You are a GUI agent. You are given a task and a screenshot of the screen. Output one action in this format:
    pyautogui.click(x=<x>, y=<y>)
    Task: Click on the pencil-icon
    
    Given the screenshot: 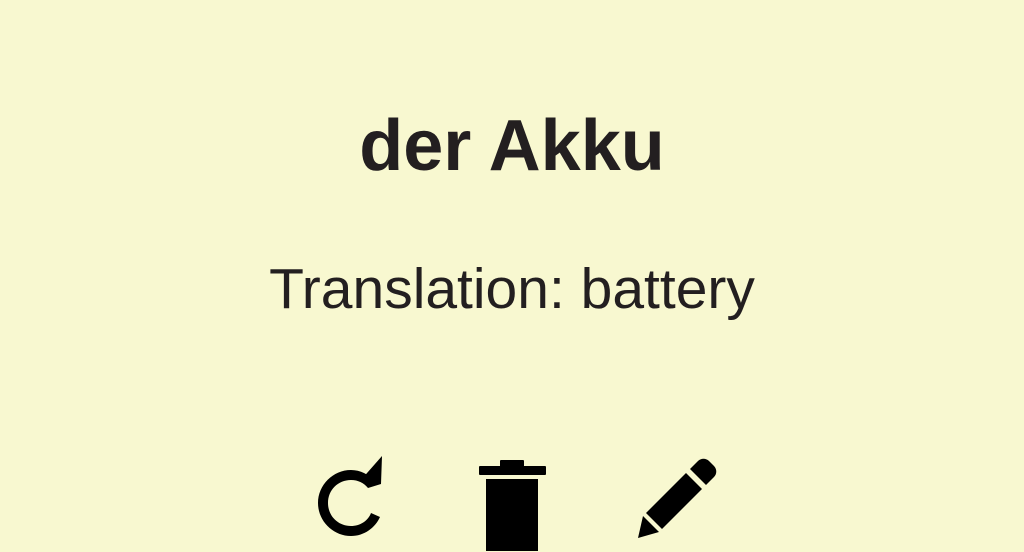 What is the action you would take?
    pyautogui.click(x=676, y=504)
    